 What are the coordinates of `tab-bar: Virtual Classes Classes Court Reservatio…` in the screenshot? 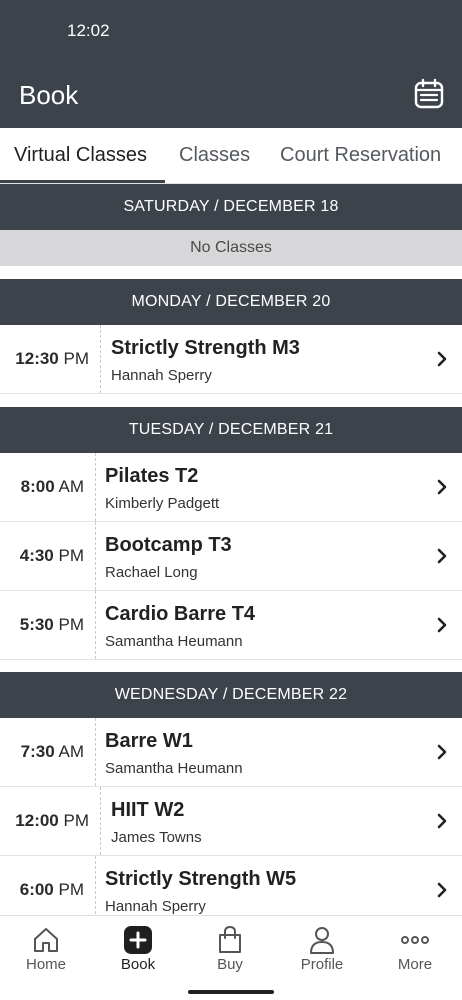 It's located at (231, 156).